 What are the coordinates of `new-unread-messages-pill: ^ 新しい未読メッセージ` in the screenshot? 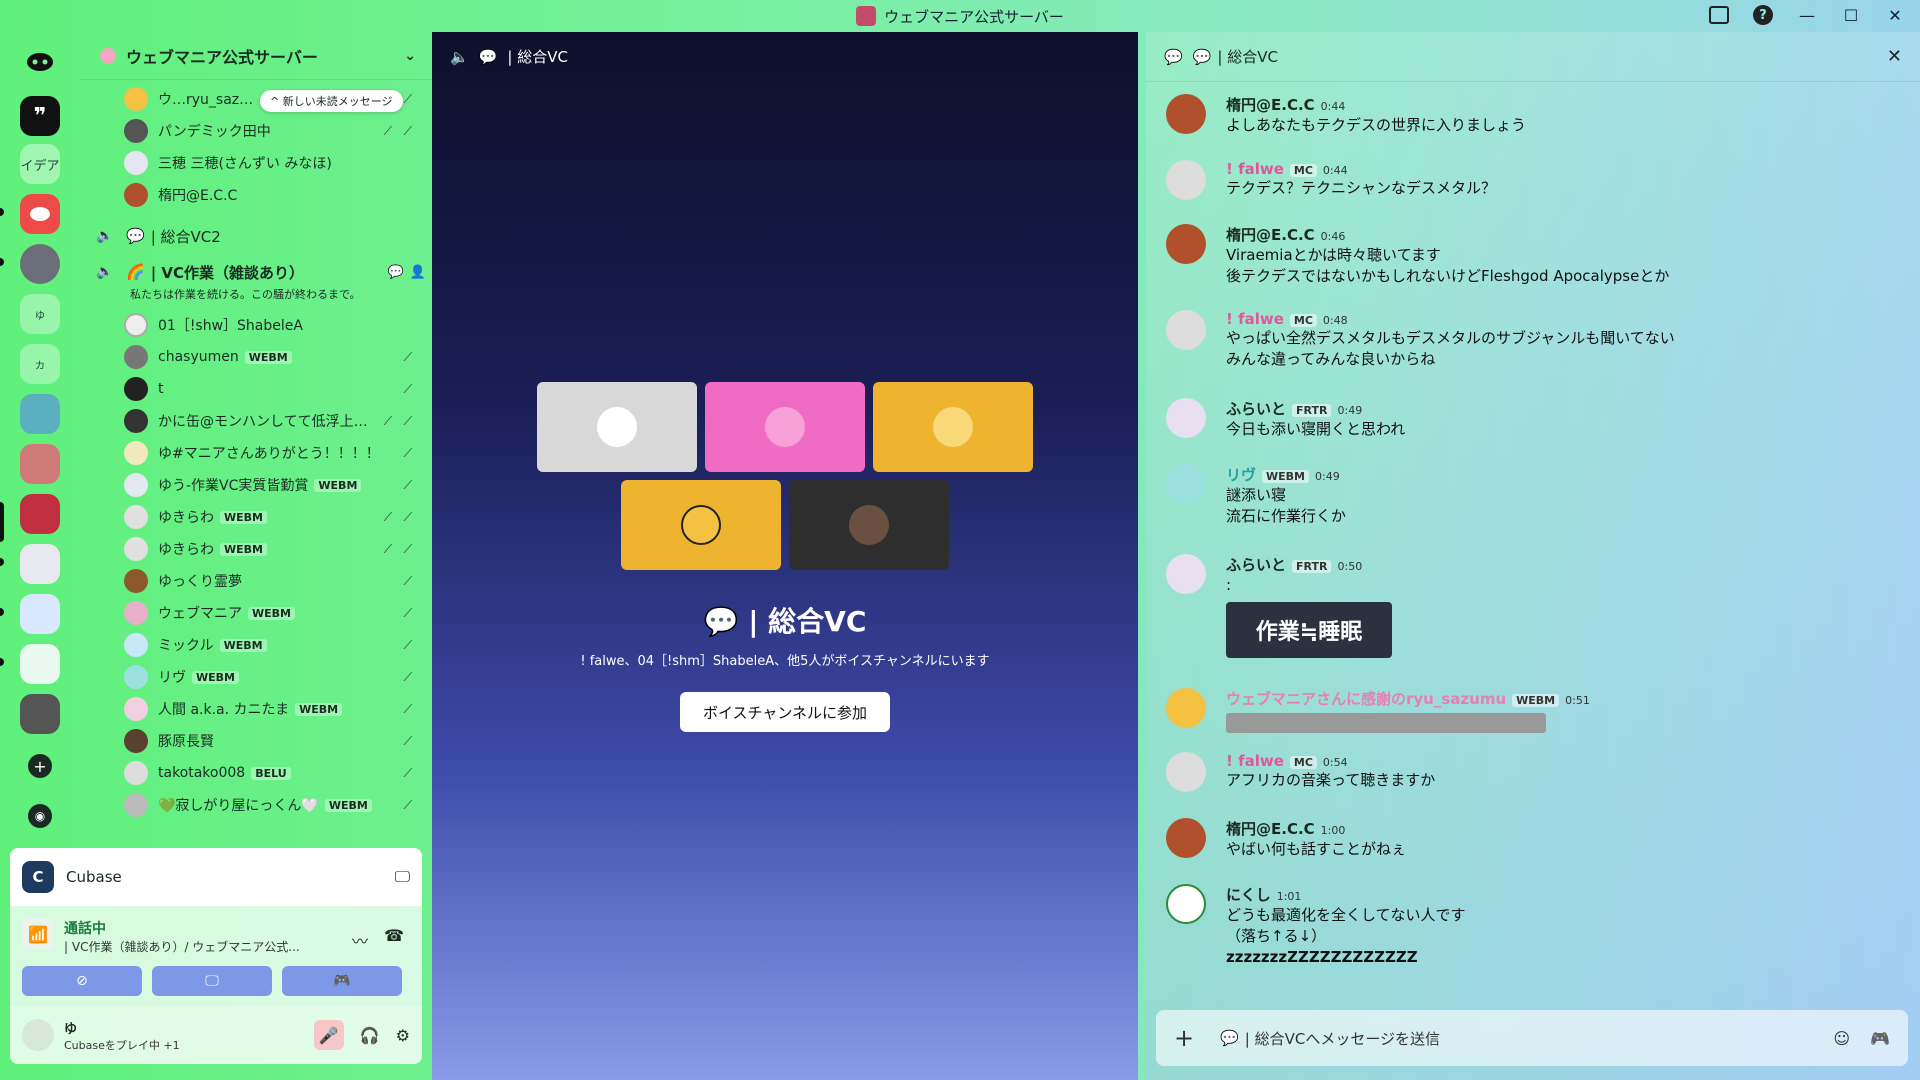 It's located at (331, 101).